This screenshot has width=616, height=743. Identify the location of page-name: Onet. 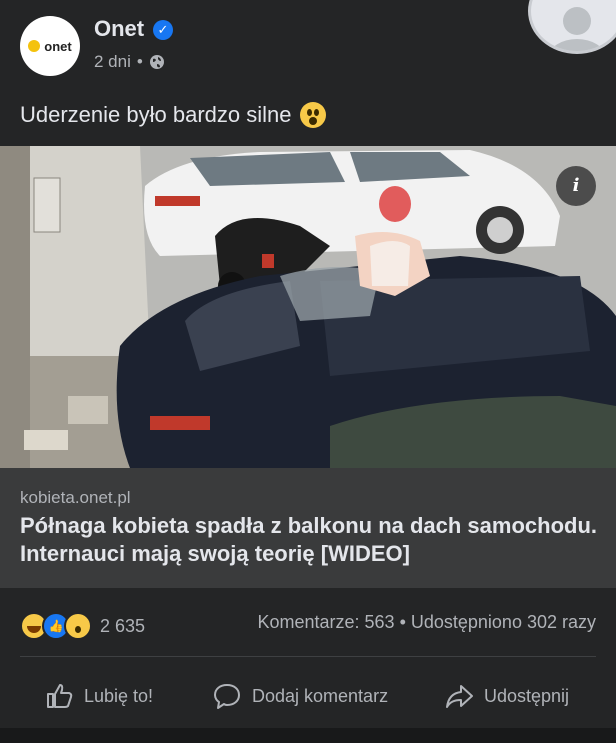
(119, 29).